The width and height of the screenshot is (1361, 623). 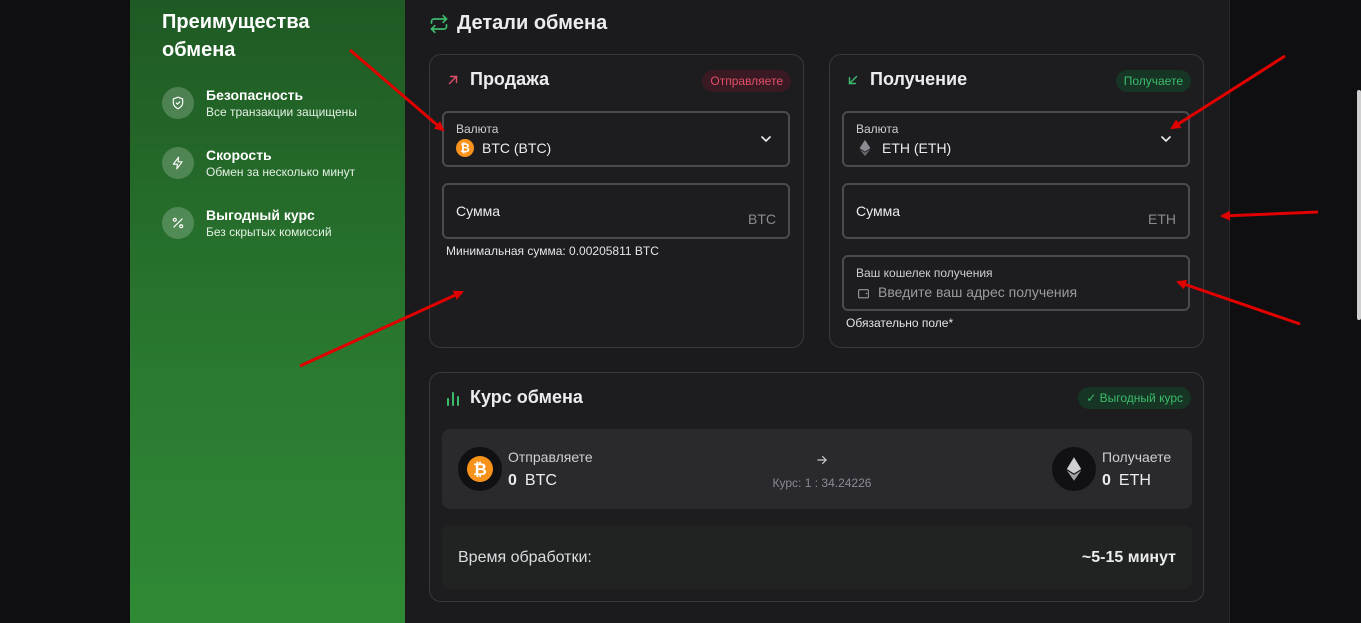 I want to click on lightning-icon, so click(x=178, y=163).